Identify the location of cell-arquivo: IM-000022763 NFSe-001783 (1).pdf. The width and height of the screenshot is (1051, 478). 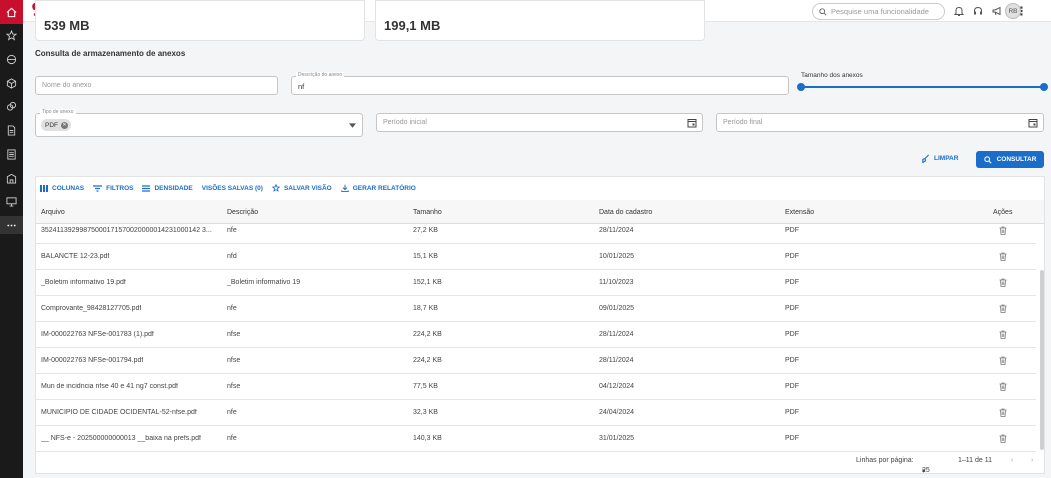
(97, 334).